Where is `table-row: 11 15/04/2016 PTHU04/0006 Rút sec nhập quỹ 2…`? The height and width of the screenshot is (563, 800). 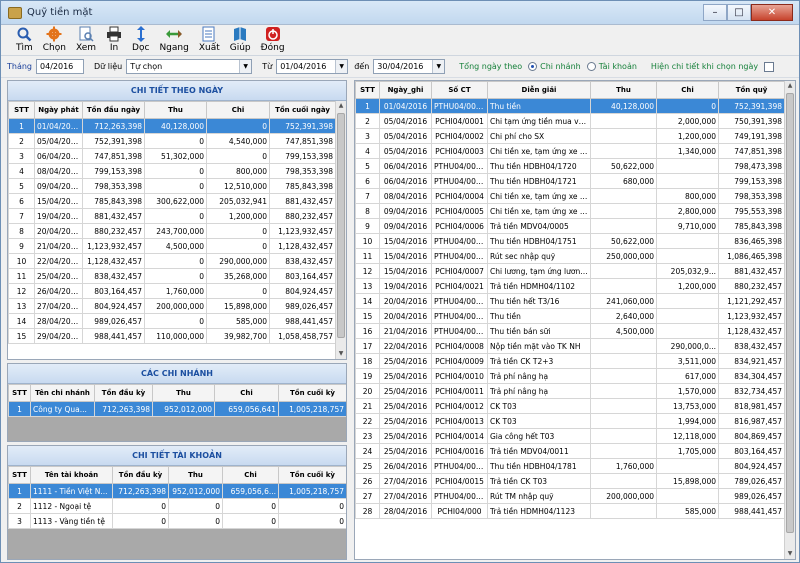 table-row: 11 15/04/2016 PTHU04/0006 Rút sec nhập quỹ 2… is located at coordinates (570, 256).